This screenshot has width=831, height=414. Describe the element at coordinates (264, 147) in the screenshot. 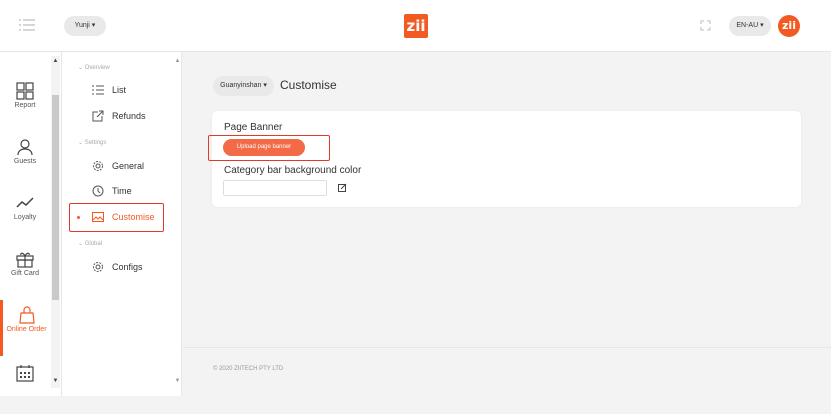

I see `upload-banner-button: Upload page banner` at that location.